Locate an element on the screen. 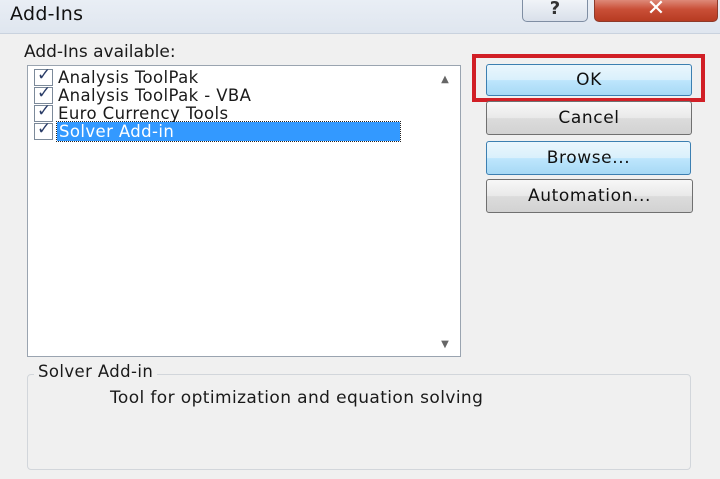 Image resolution: width=720 pixels, height=479 pixels. scroll-down-icon: ▼ is located at coordinates (445, 344).